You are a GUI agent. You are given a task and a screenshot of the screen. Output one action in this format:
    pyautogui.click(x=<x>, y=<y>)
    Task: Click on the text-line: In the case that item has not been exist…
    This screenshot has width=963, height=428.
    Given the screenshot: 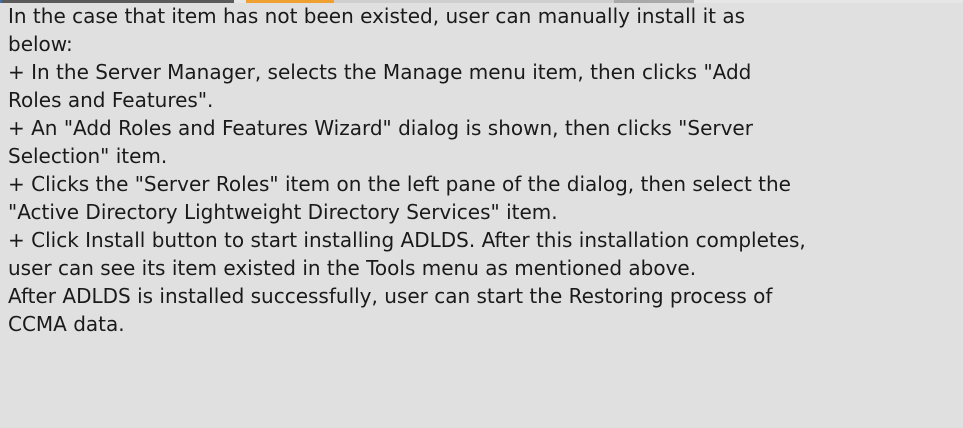 What is the action you would take?
    pyautogui.click(x=377, y=16)
    